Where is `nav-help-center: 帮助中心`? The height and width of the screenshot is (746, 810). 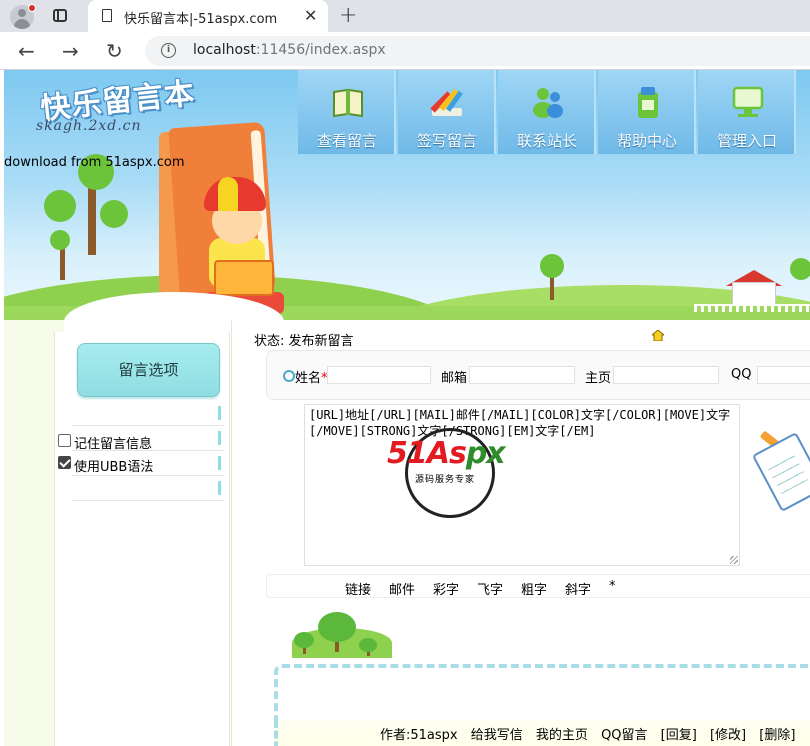
nav-help-center: 帮助中心 is located at coordinates (647, 112).